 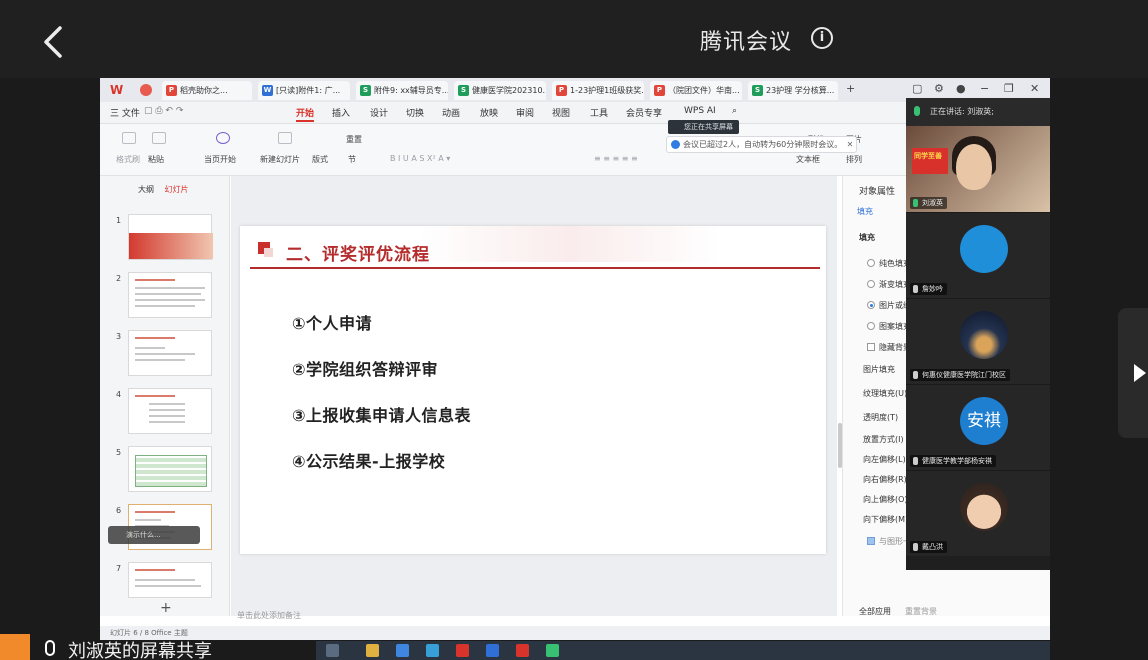 I want to click on microphone-icon, so click(x=50, y=648).